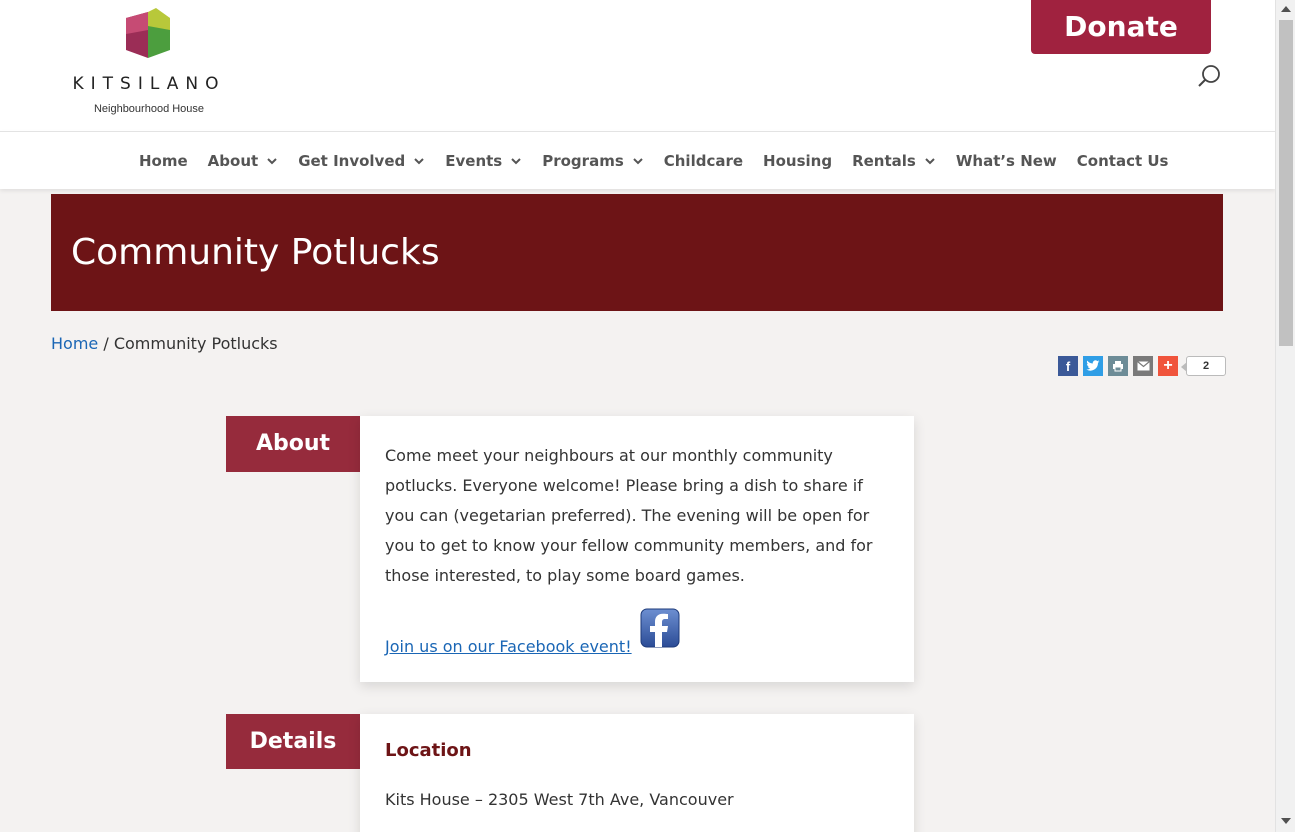  What do you see at coordinates (151, 64) in the screenshot?
I see `site-logo: KITSILANO Neighbourhood House` at bounding box center [151, 64].